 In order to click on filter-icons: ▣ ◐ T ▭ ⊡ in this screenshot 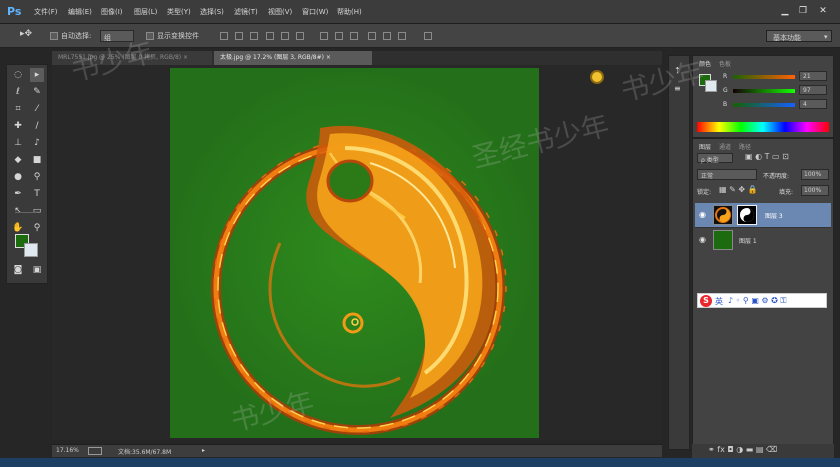, I will do `click(767, 156)`.